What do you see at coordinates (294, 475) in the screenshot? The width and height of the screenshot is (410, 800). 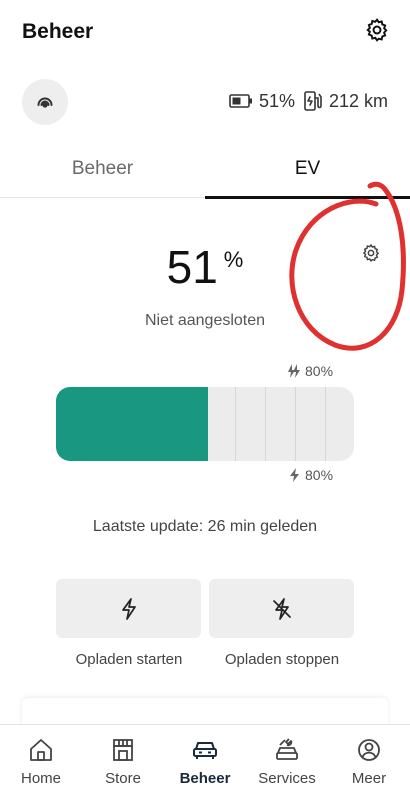 I see `charge-bolt-icon` at bounding box center [294, 475].